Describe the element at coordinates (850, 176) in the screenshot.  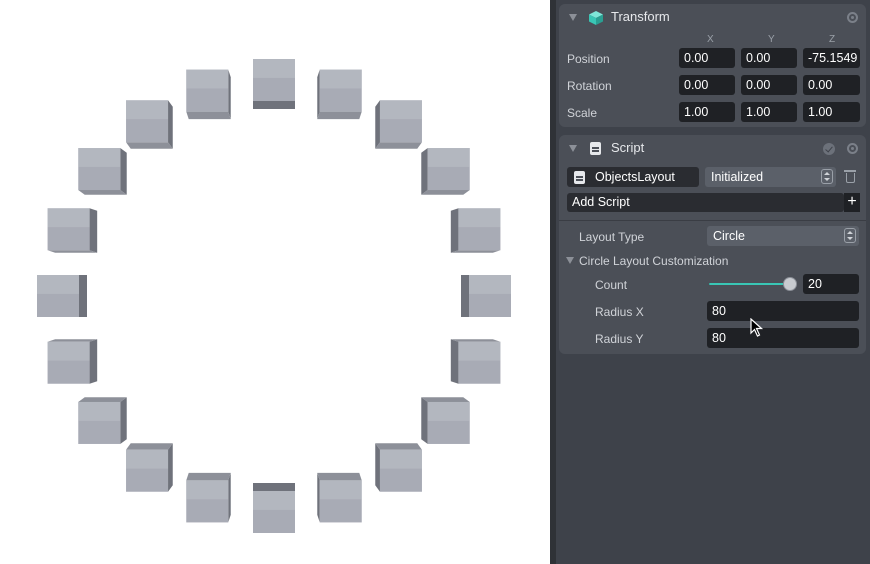
I see `trash-icon` at that location.